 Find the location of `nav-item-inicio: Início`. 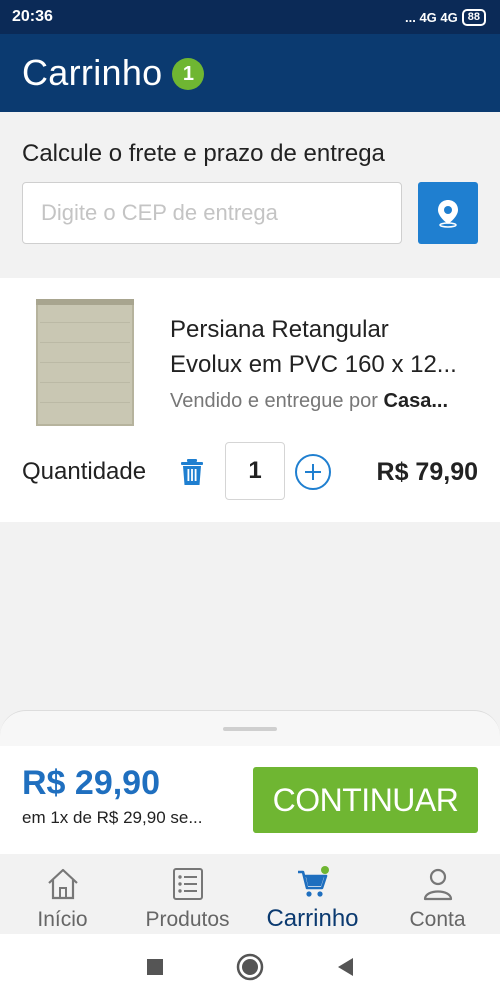

nav-item-inicio: Início is located at coordinates (62, 894).